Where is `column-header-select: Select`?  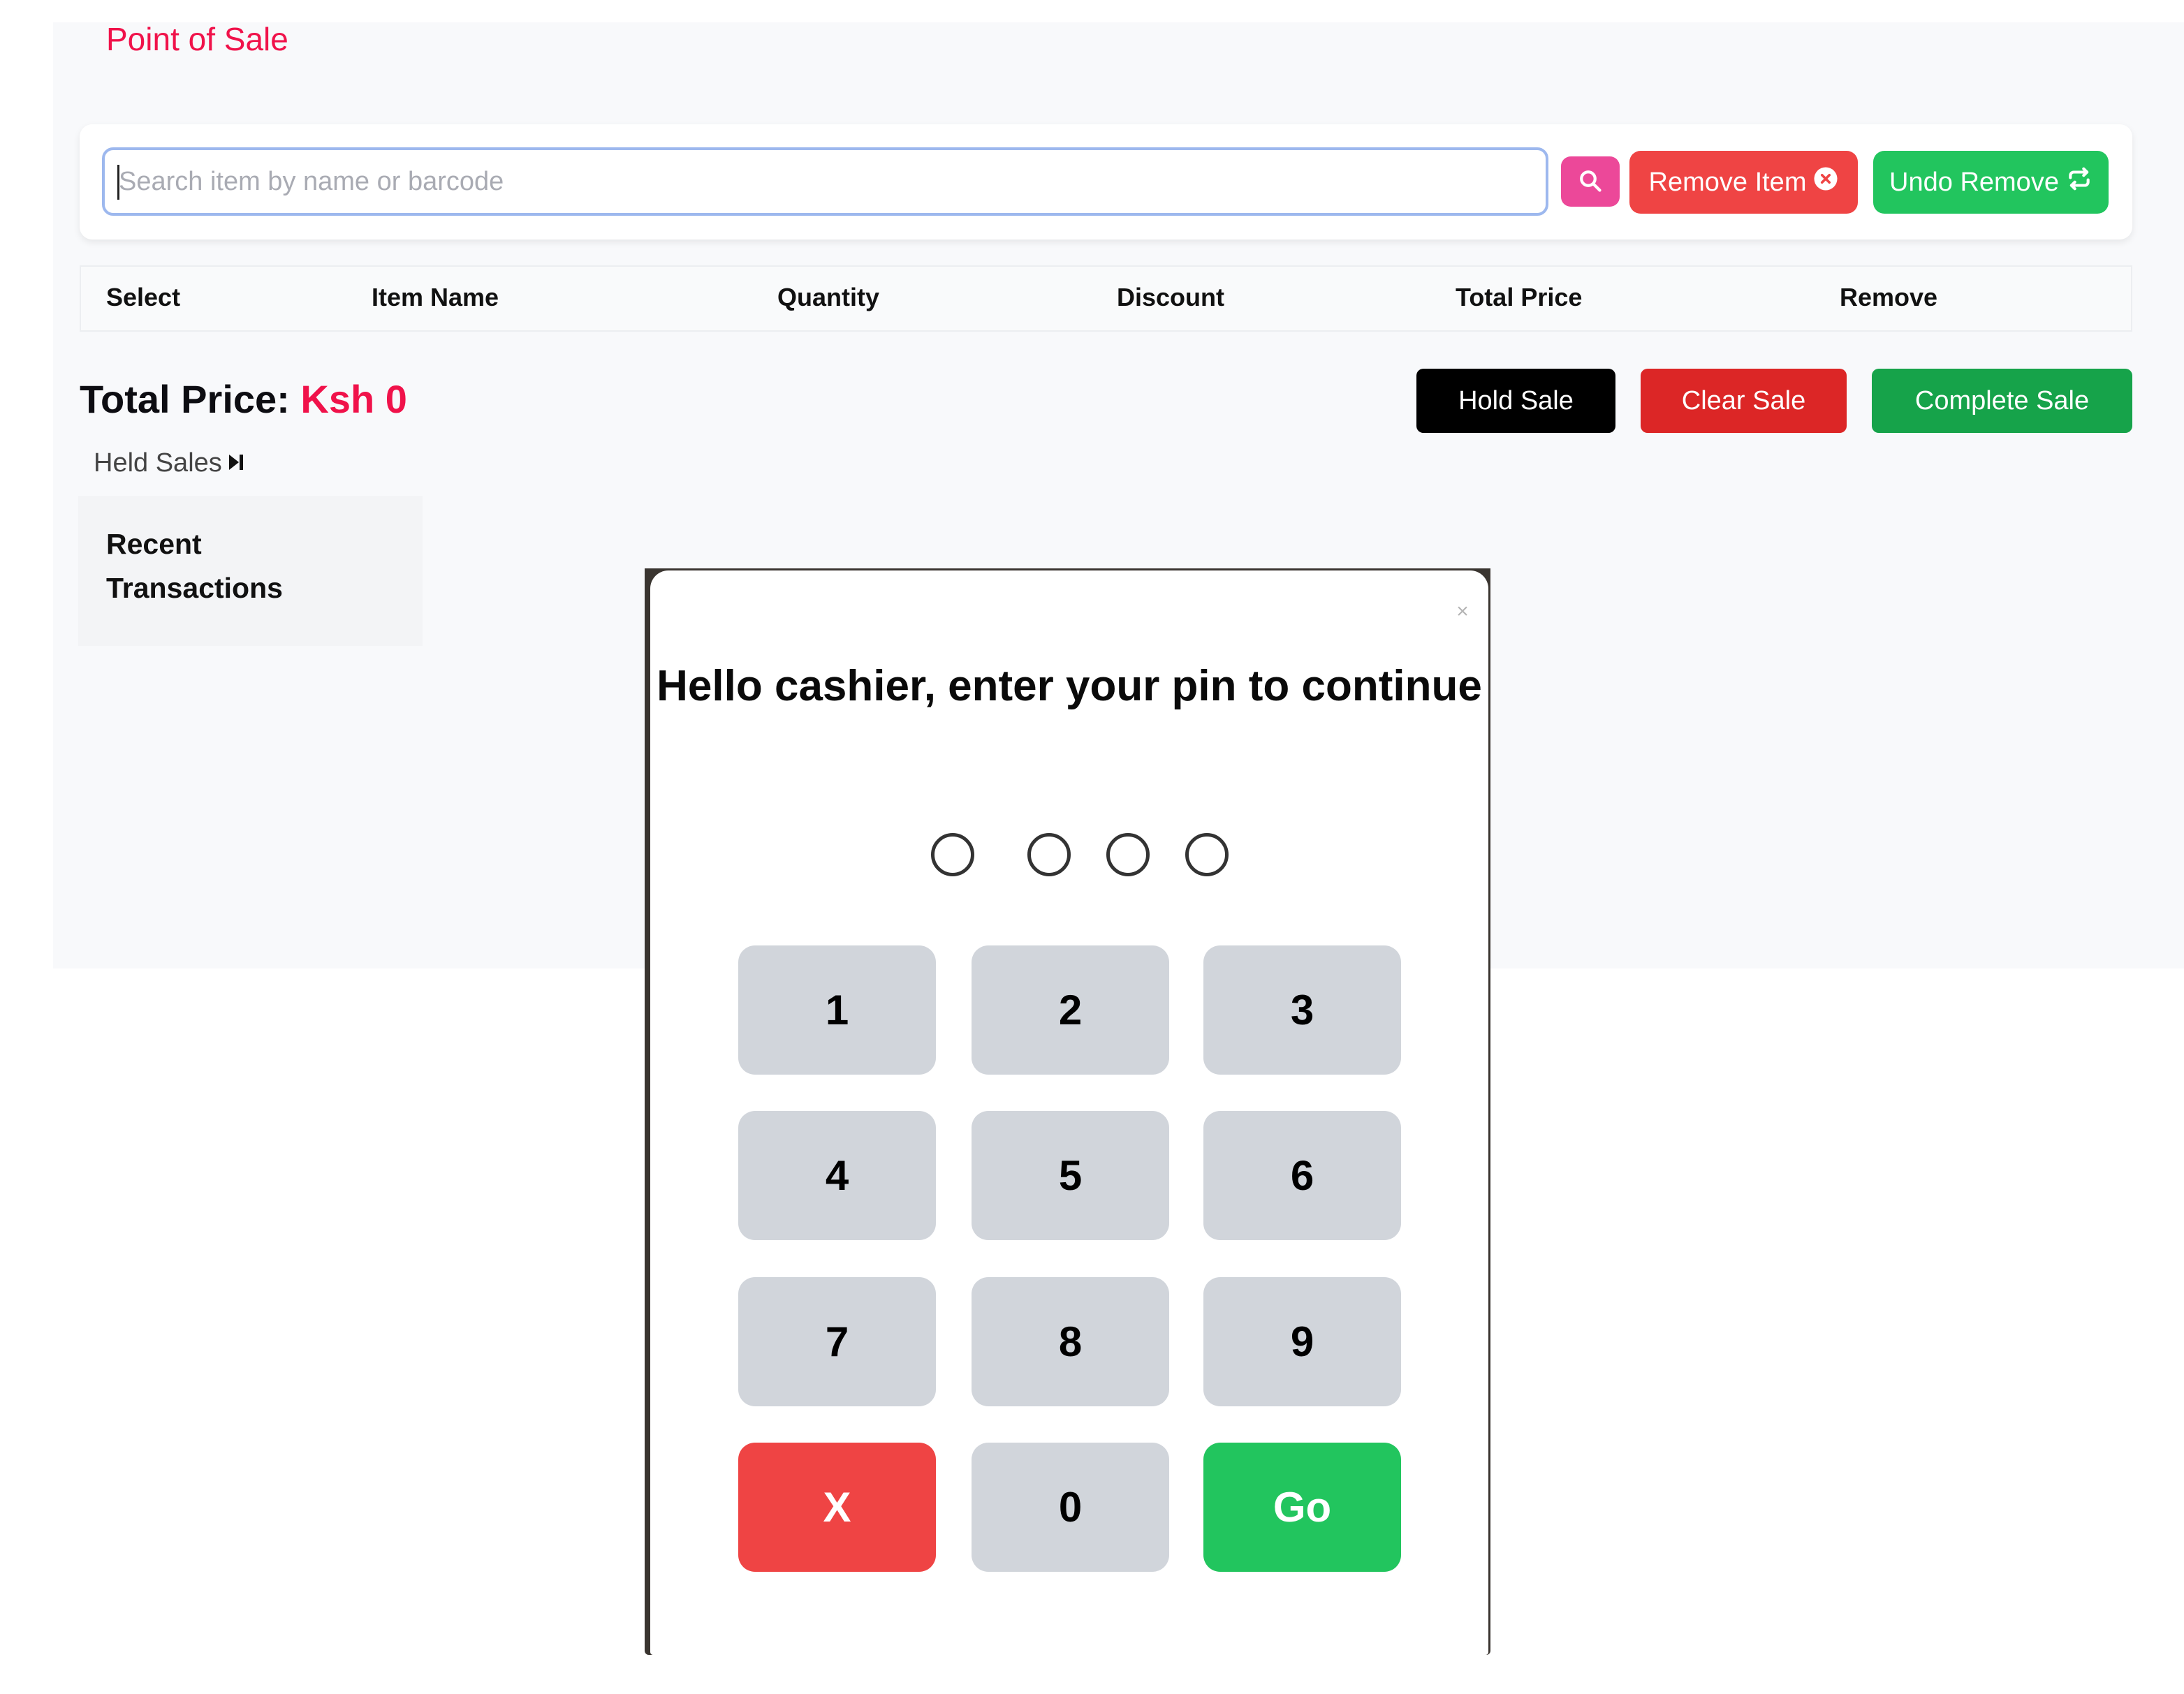 column-header-select: Select is located at coordinates (144, 297).